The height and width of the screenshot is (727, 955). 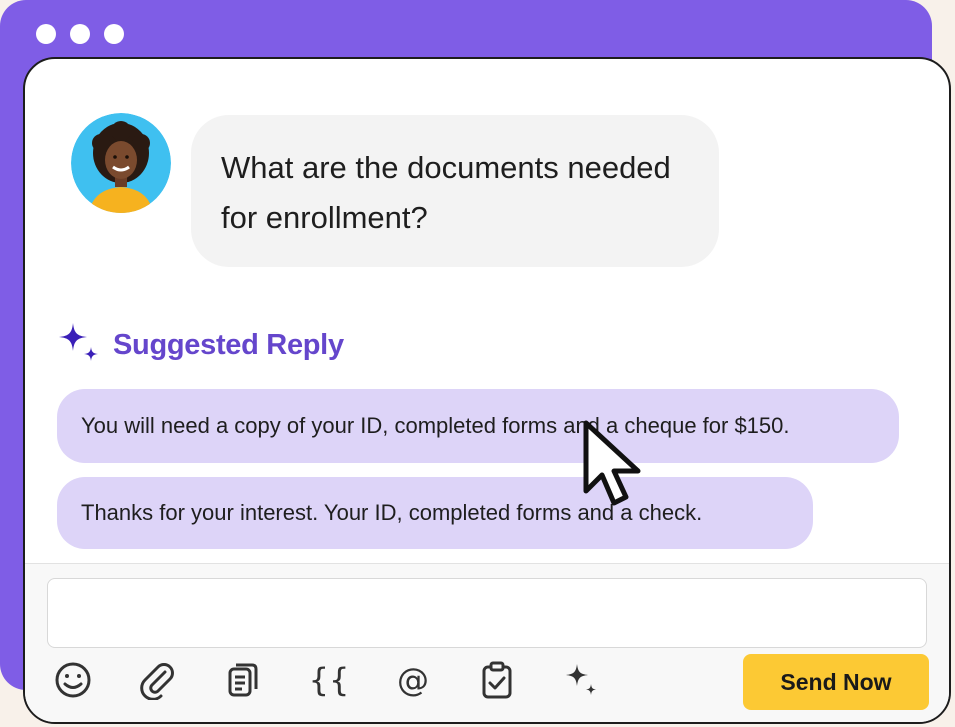 What do you see at coordinates (836, 682) in the screenshot?
I see `send-now-button: Send Now` at bounding box center [836, 682].